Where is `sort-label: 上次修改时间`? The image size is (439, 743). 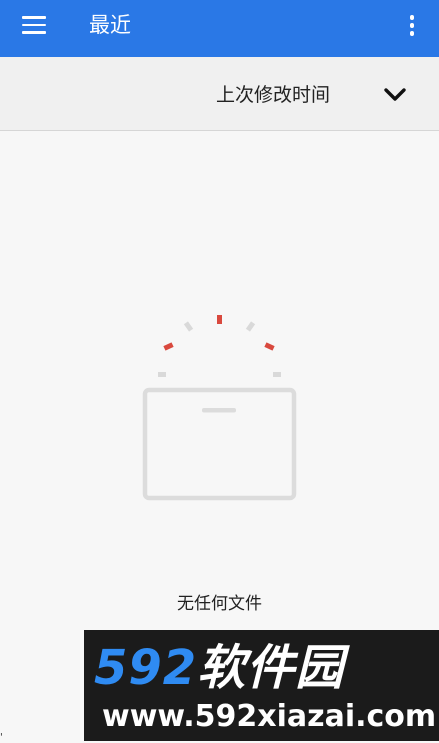
sort-label: 上次修改时间 is located at coordinates (273, 95).